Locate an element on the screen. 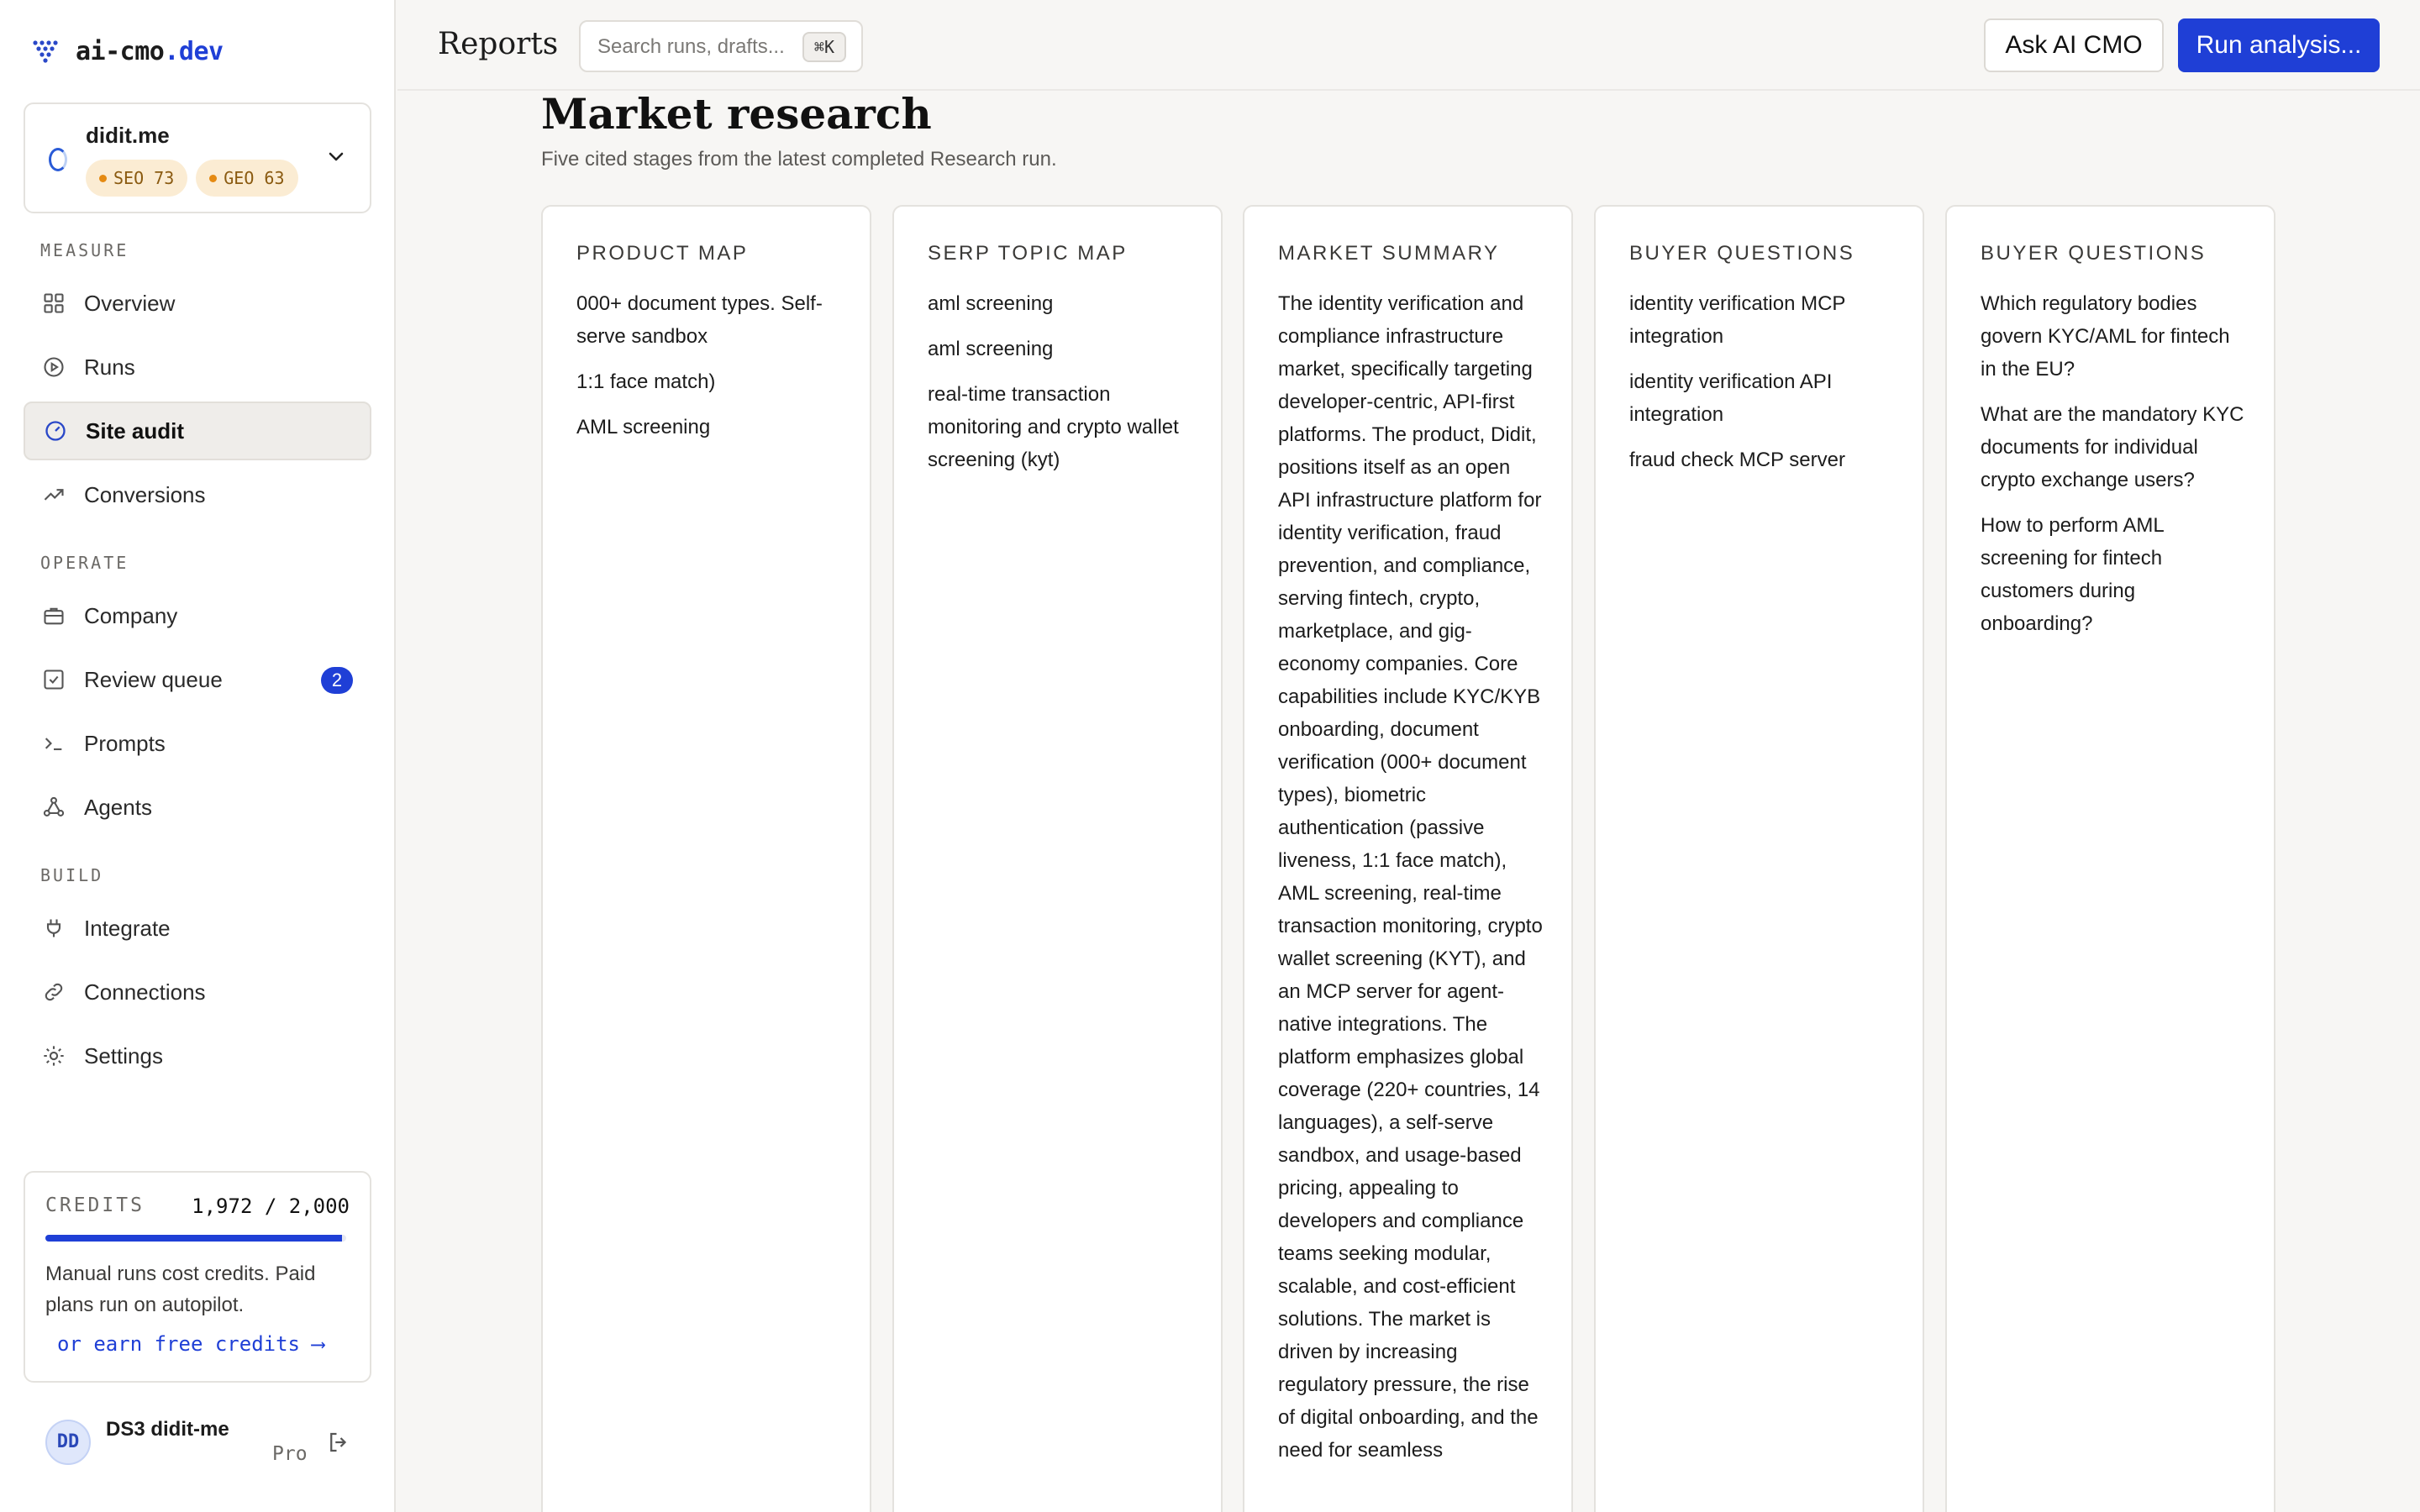 The image size is (2420, 1512). credits-progress-fill is located at coordinates (193, 1238).